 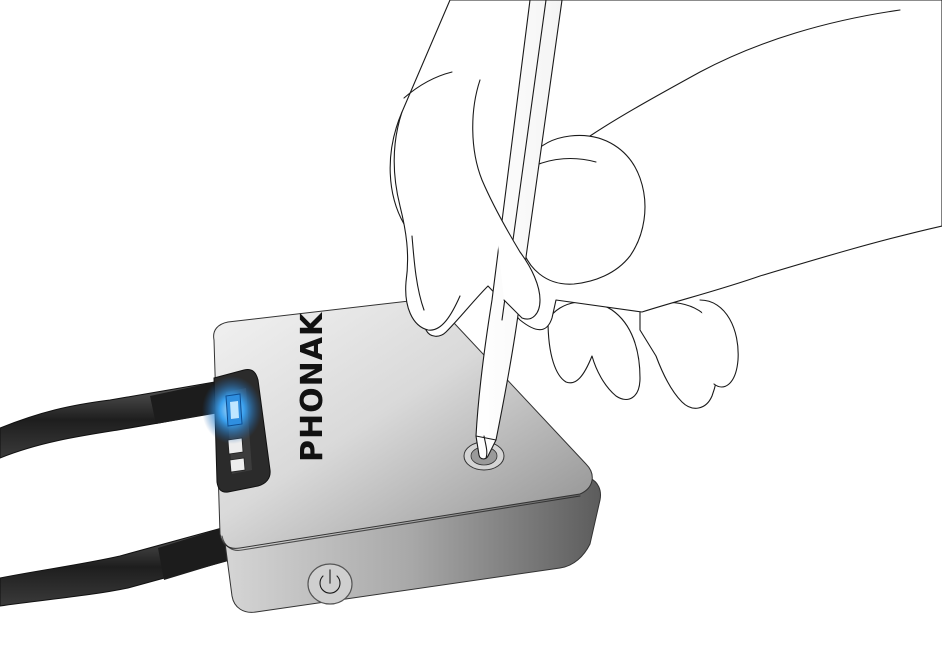 I want to click on status-led, so click(x=232, y=410).